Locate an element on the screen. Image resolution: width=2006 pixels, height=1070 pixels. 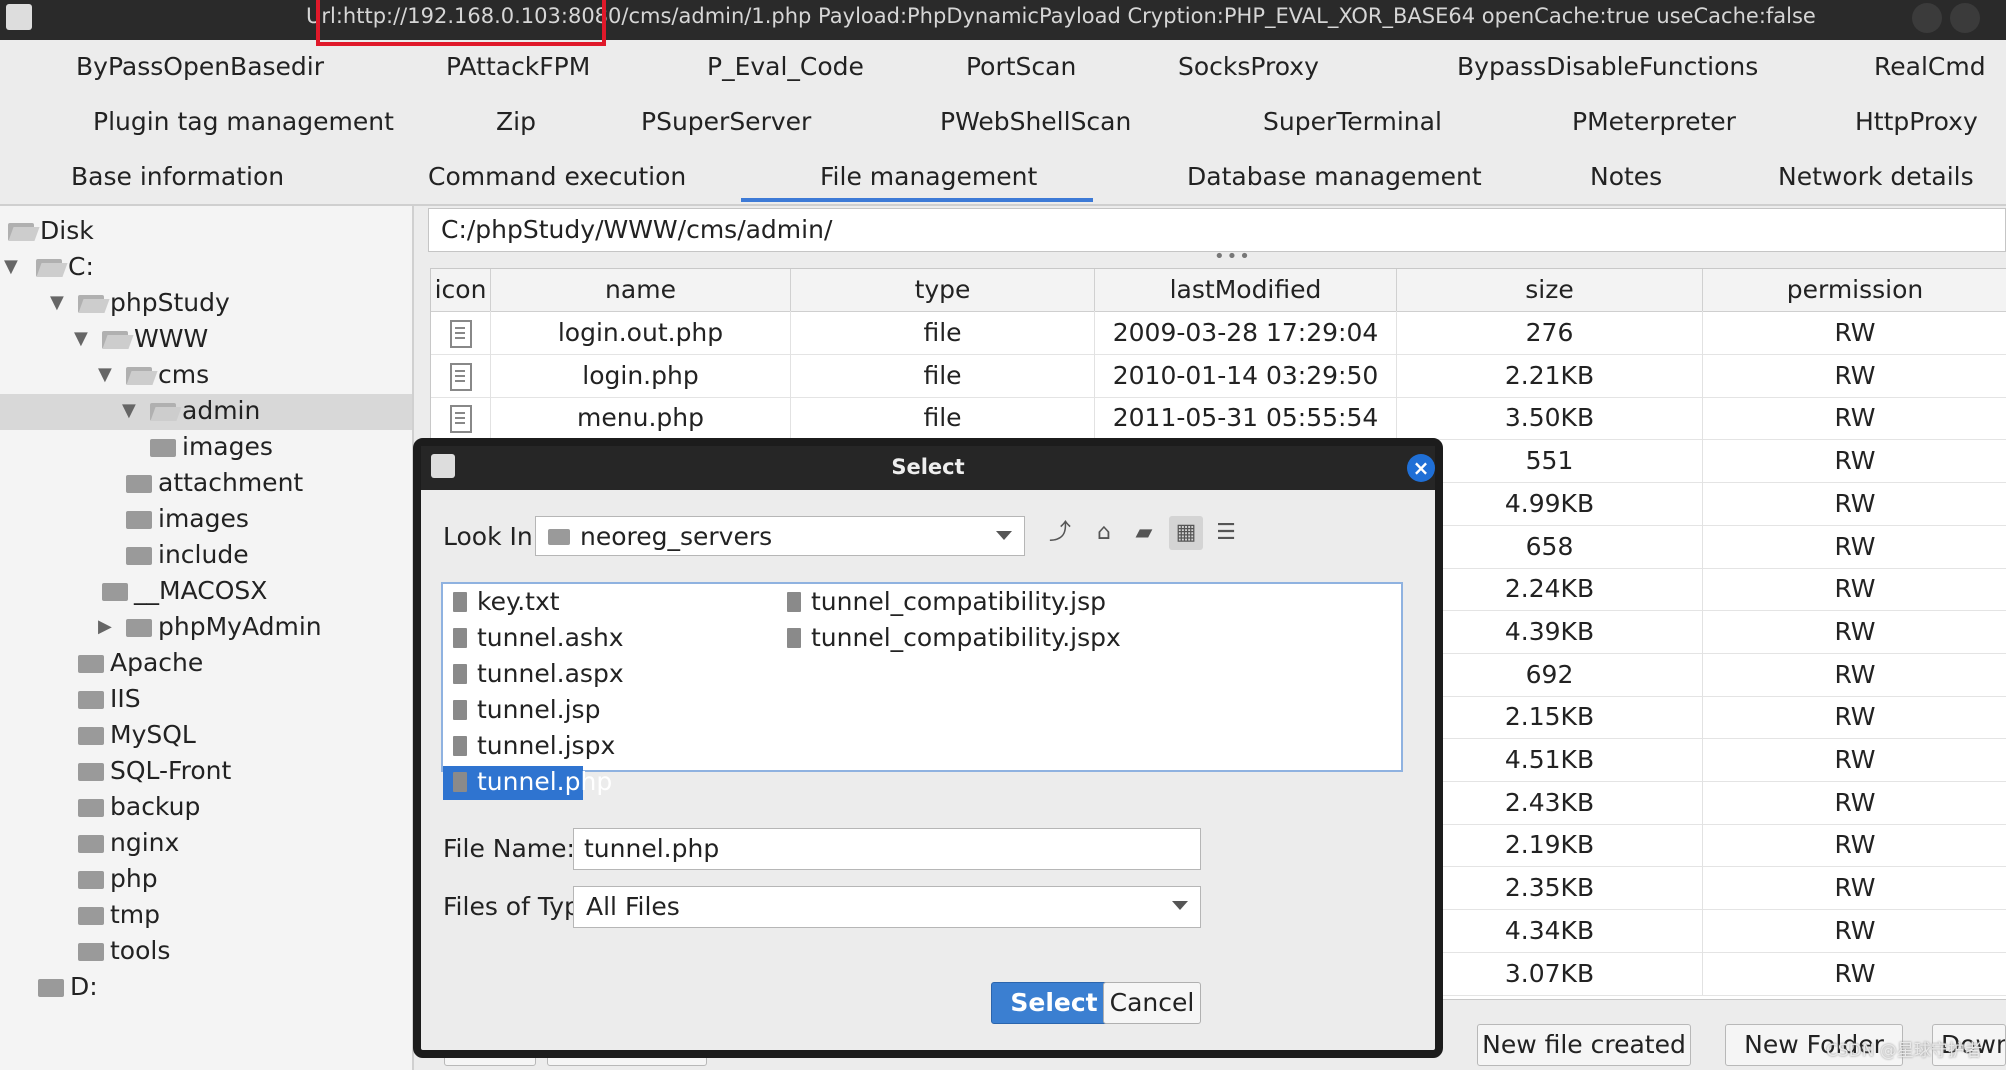
column-header-icon: icon is located at coordinates (461, 290).